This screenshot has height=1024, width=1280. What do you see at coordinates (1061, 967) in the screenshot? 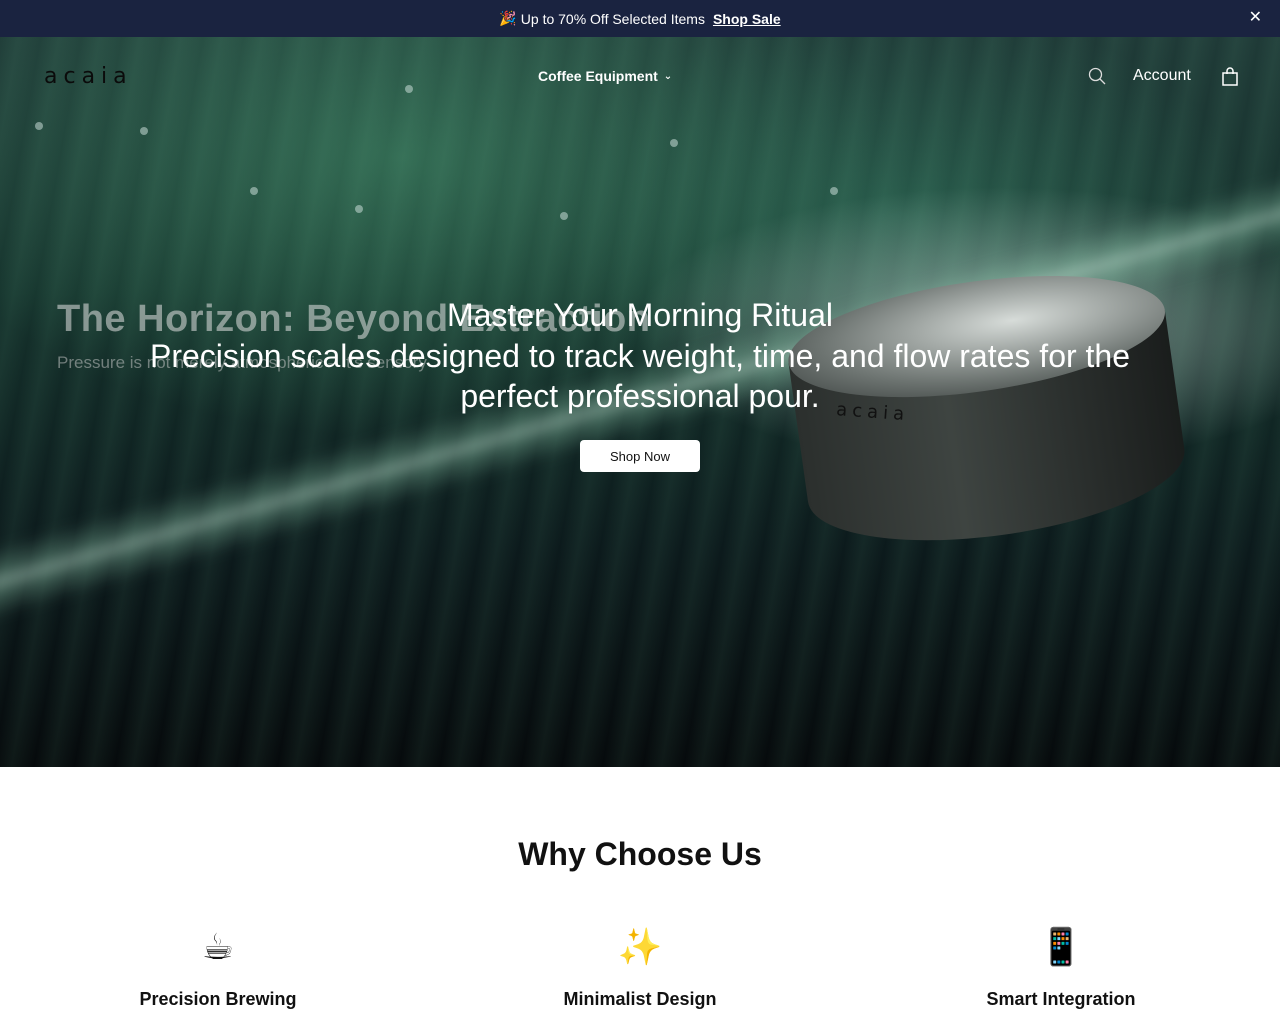
I see `feature-smart-integration: 📱 Smart Integration` at bounding box center [1061, 967].